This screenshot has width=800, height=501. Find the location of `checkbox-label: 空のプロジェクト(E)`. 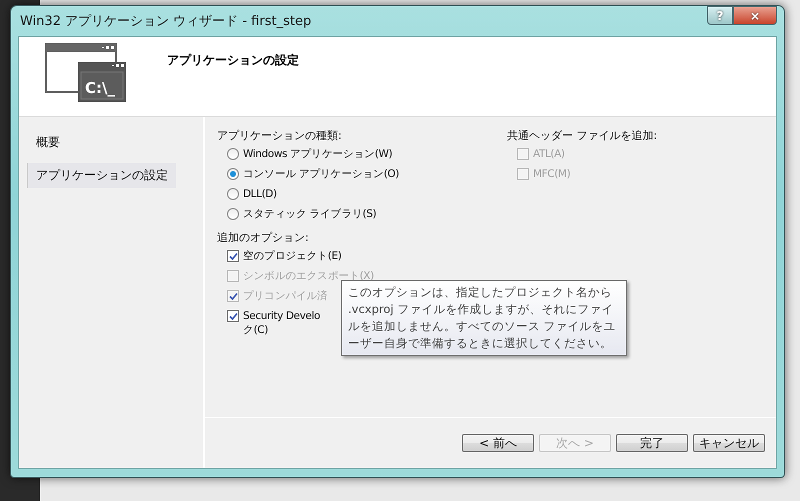

checkbox-label: 空のプロジェクト(E) is located at coordinates (292, 256).